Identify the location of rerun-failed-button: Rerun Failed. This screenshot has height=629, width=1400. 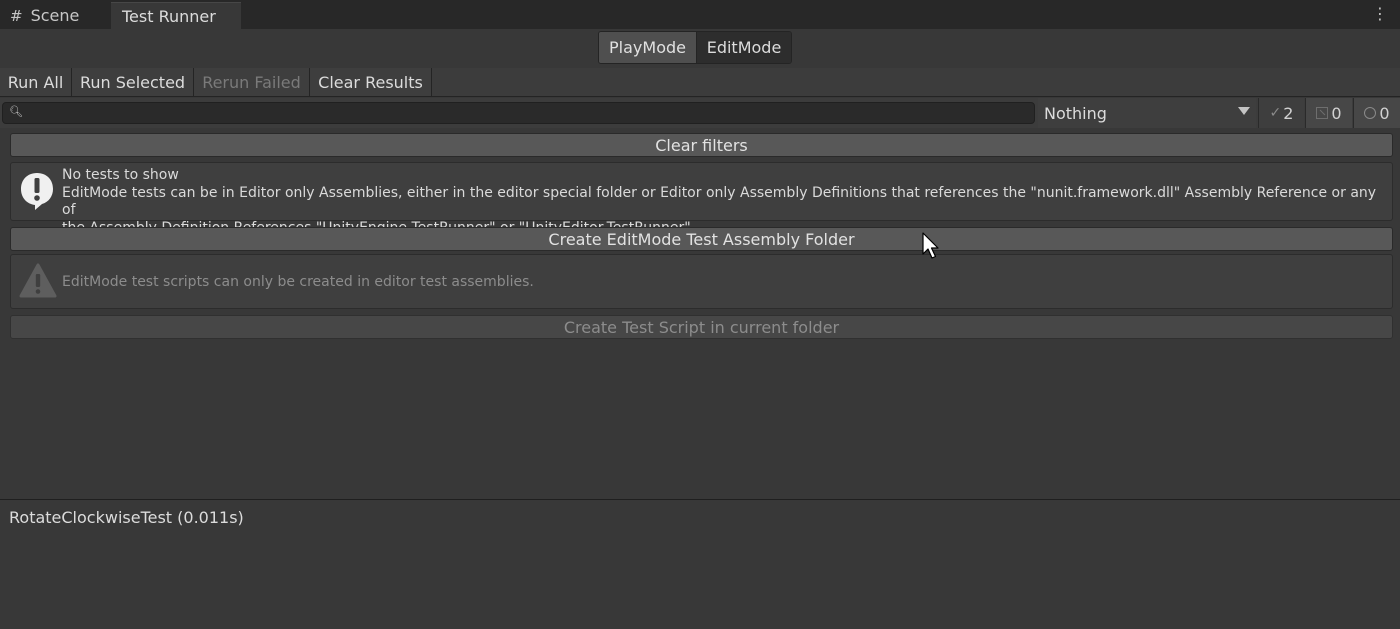
(252, 82).